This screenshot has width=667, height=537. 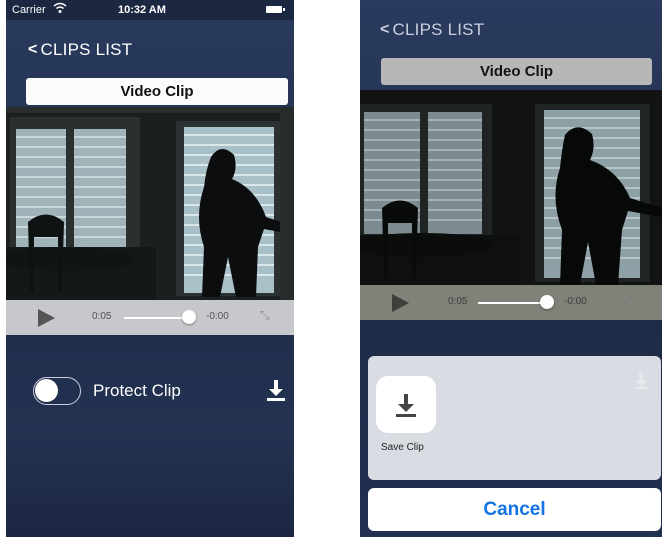 What do you see at coordinates (29, 10) in the screenshot?
I see `carrier-label: Carrier` at bounding box center [29, 10].